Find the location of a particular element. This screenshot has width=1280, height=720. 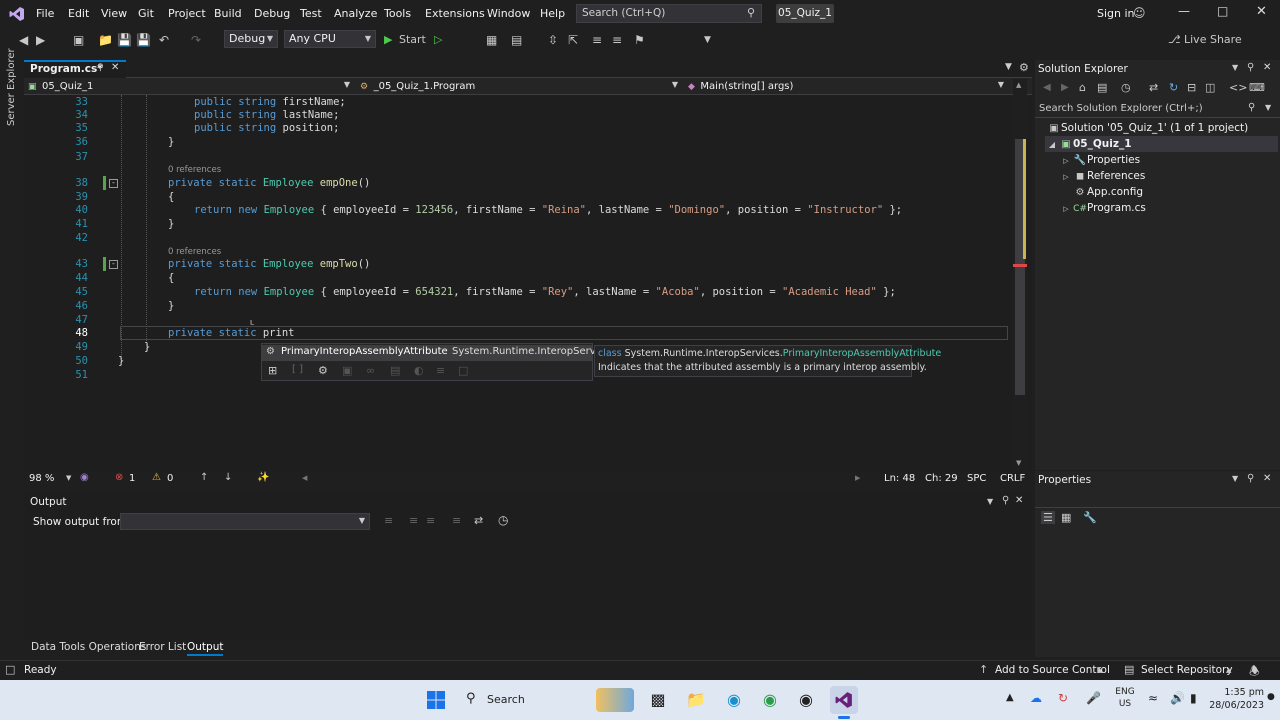

platform-dropdown: Any CPU ▼ is located at coordinates (330, 39).